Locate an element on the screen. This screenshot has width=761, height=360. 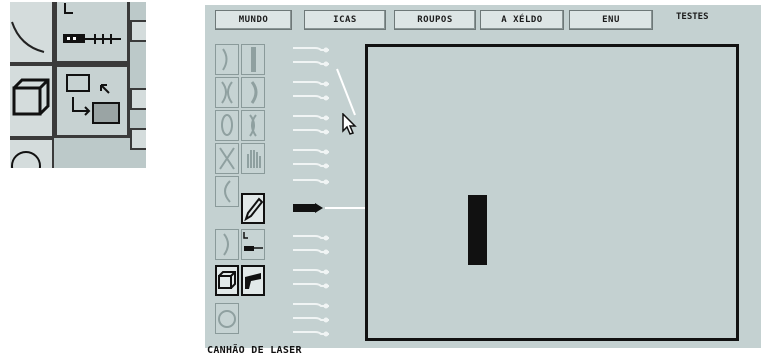
laser-gun-icon is located at coordinates (253, 281).